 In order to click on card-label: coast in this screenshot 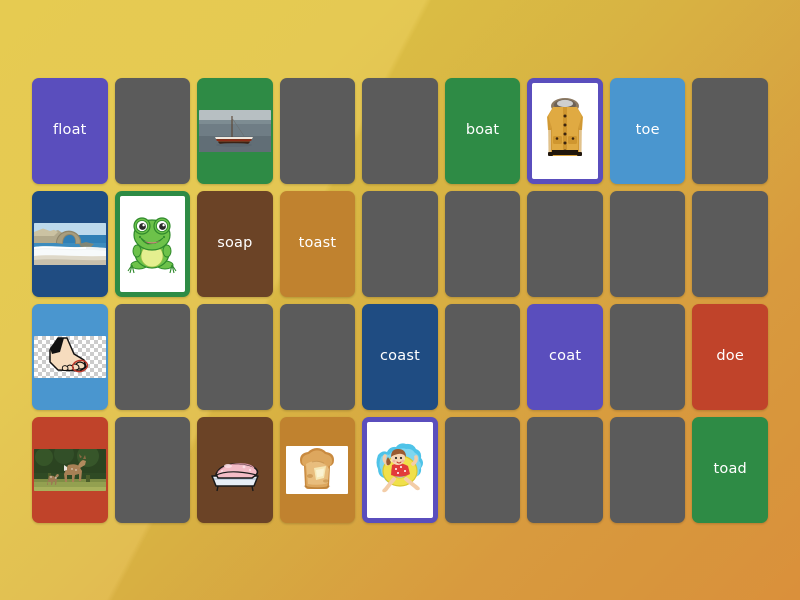, I will do `click(400, 356)`.